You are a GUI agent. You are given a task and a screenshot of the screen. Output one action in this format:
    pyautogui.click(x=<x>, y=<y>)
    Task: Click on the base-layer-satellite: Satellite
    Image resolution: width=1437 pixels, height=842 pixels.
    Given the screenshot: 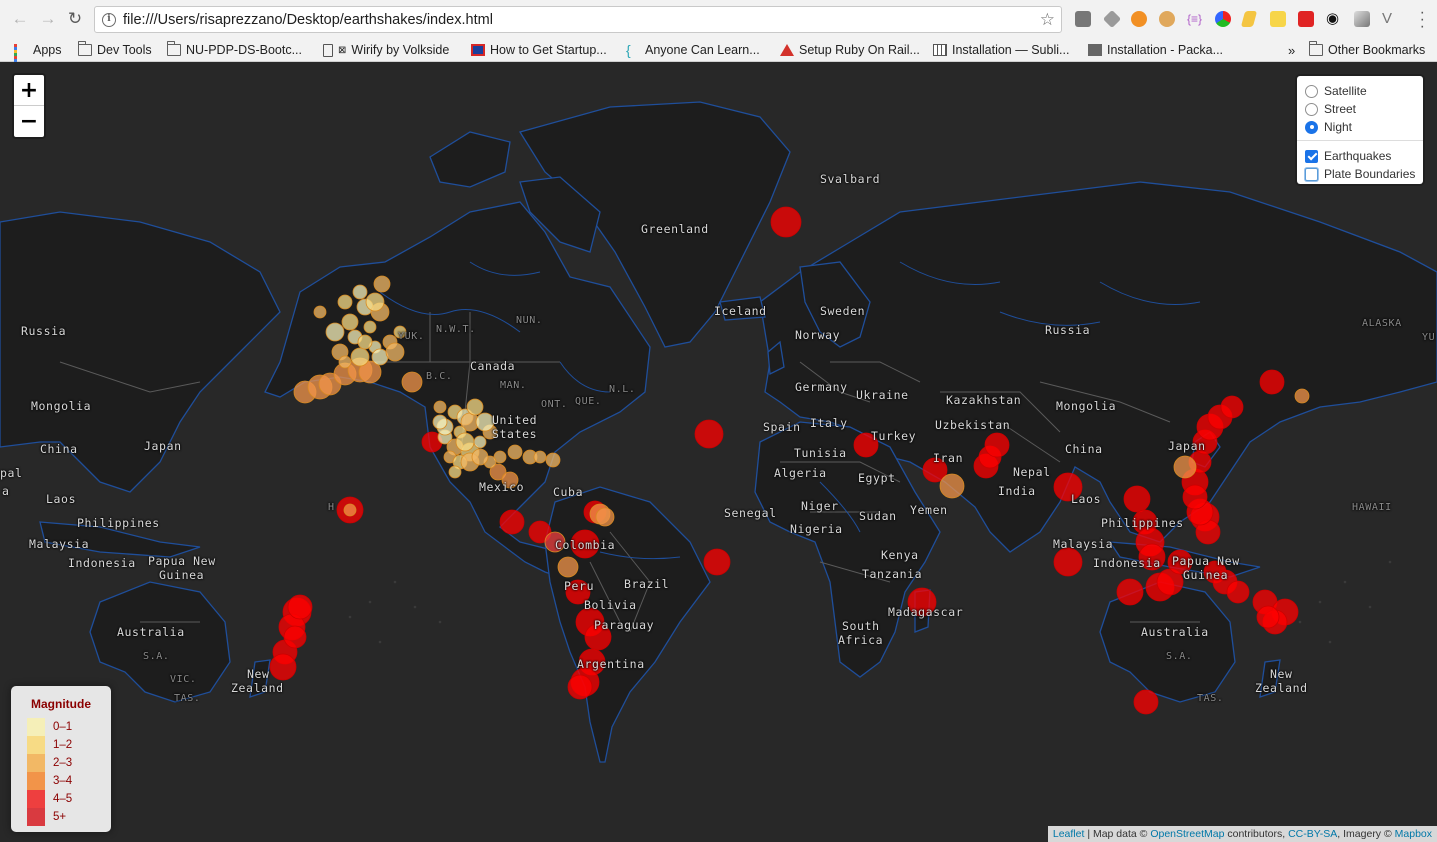 What is the action you would take?
    pyautogui.click(x=1336, y=91)
    